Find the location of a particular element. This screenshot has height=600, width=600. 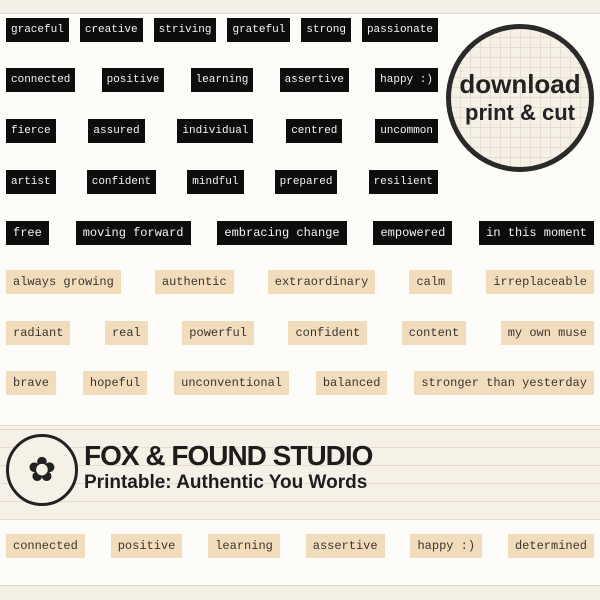

fox-logo-icon: ✿ is located at coordinates (42, 470).